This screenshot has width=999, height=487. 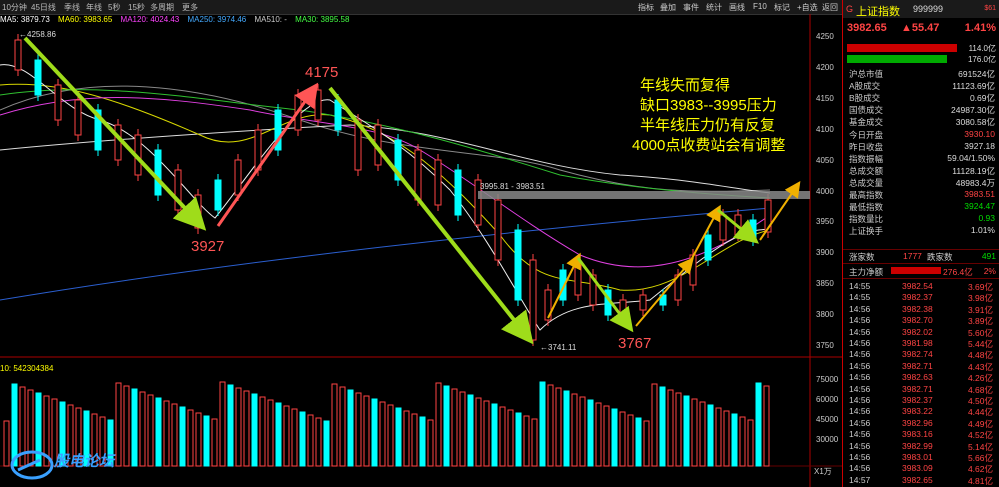 What do you see at coordinates (825, 222) in the screenshot?
I see `price-tick: 3950` at bounding box center [825, 222].